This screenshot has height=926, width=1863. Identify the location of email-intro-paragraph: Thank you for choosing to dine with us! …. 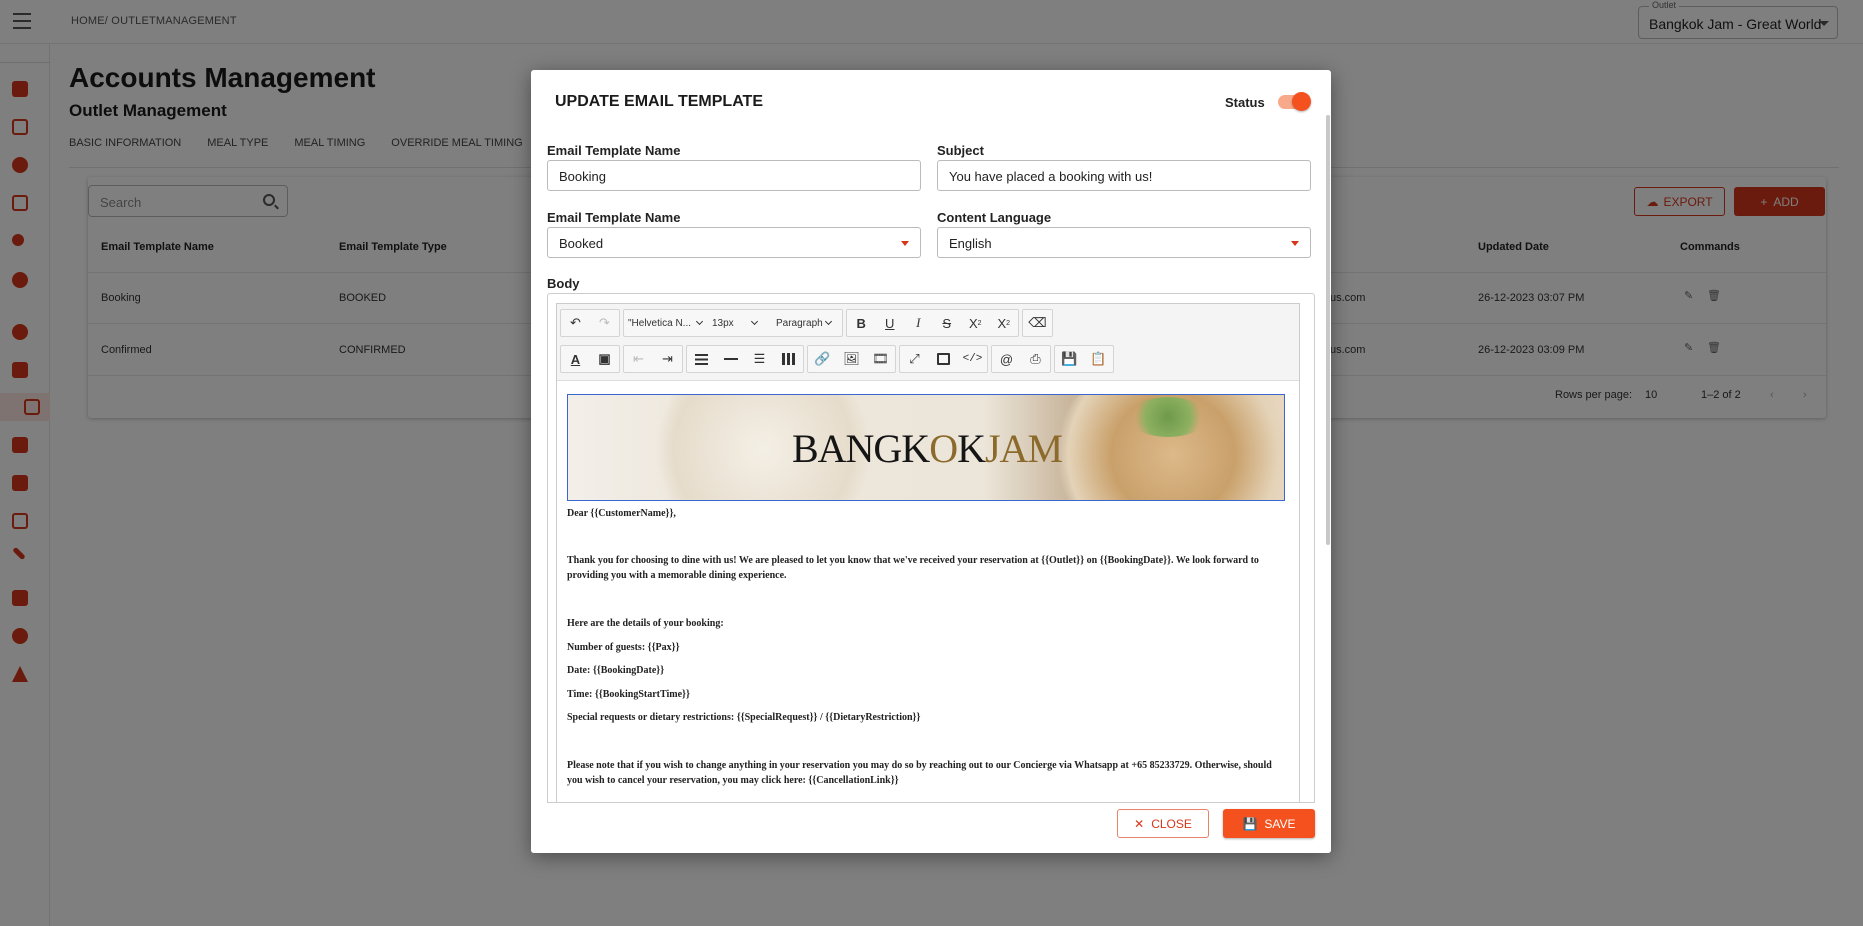
(913, 568).